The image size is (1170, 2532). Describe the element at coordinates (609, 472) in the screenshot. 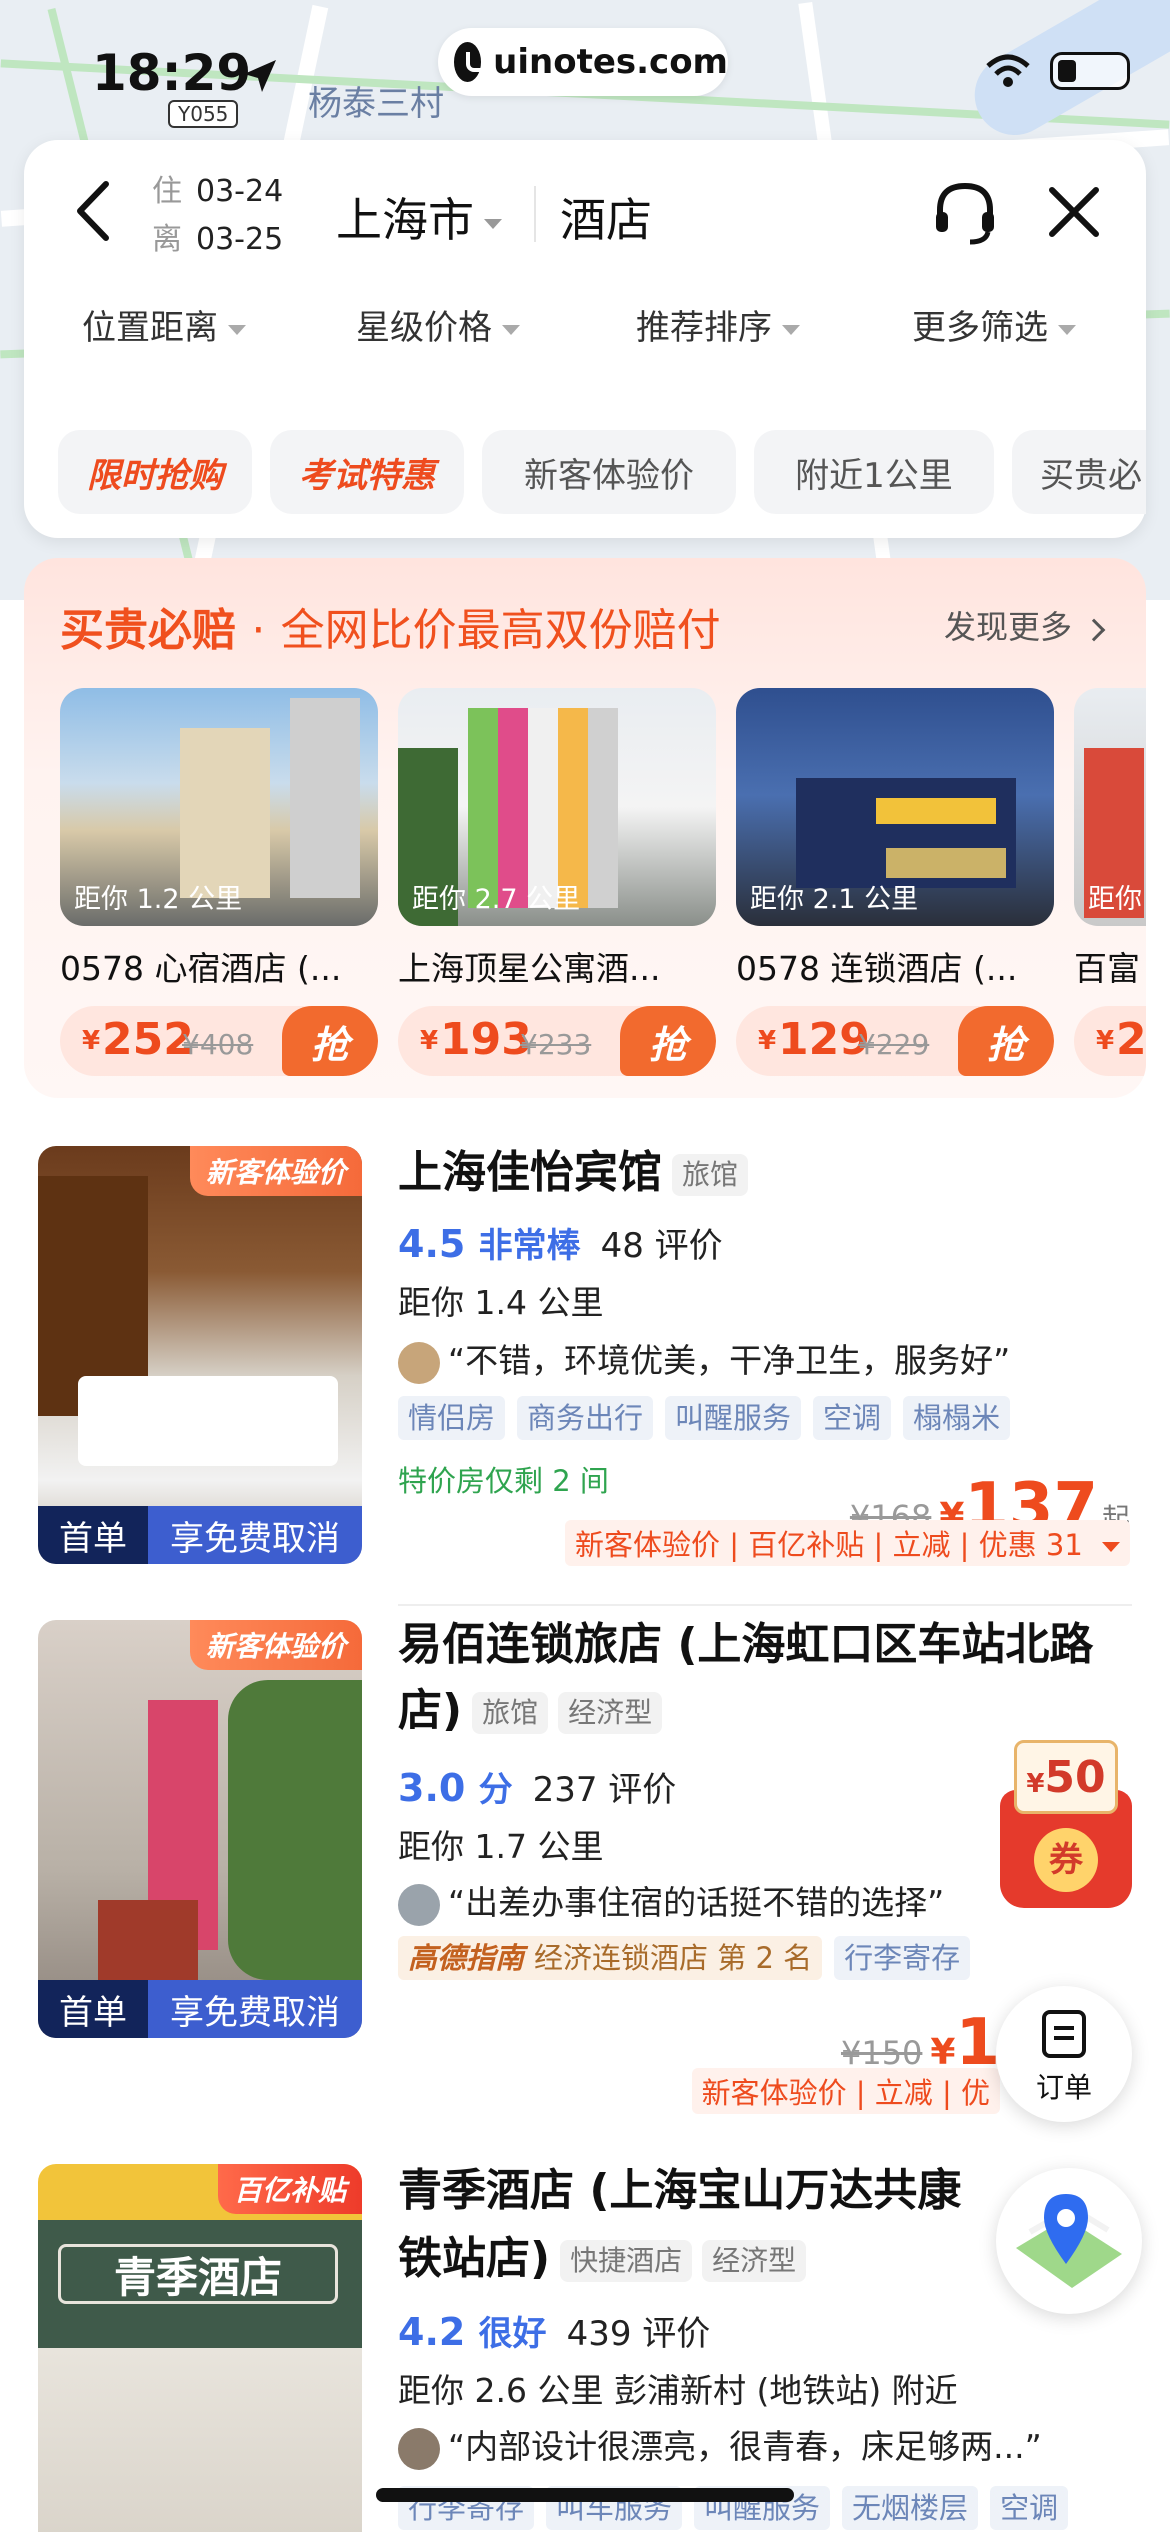

I see `chip-new-customer: 新客体验价` at that location.